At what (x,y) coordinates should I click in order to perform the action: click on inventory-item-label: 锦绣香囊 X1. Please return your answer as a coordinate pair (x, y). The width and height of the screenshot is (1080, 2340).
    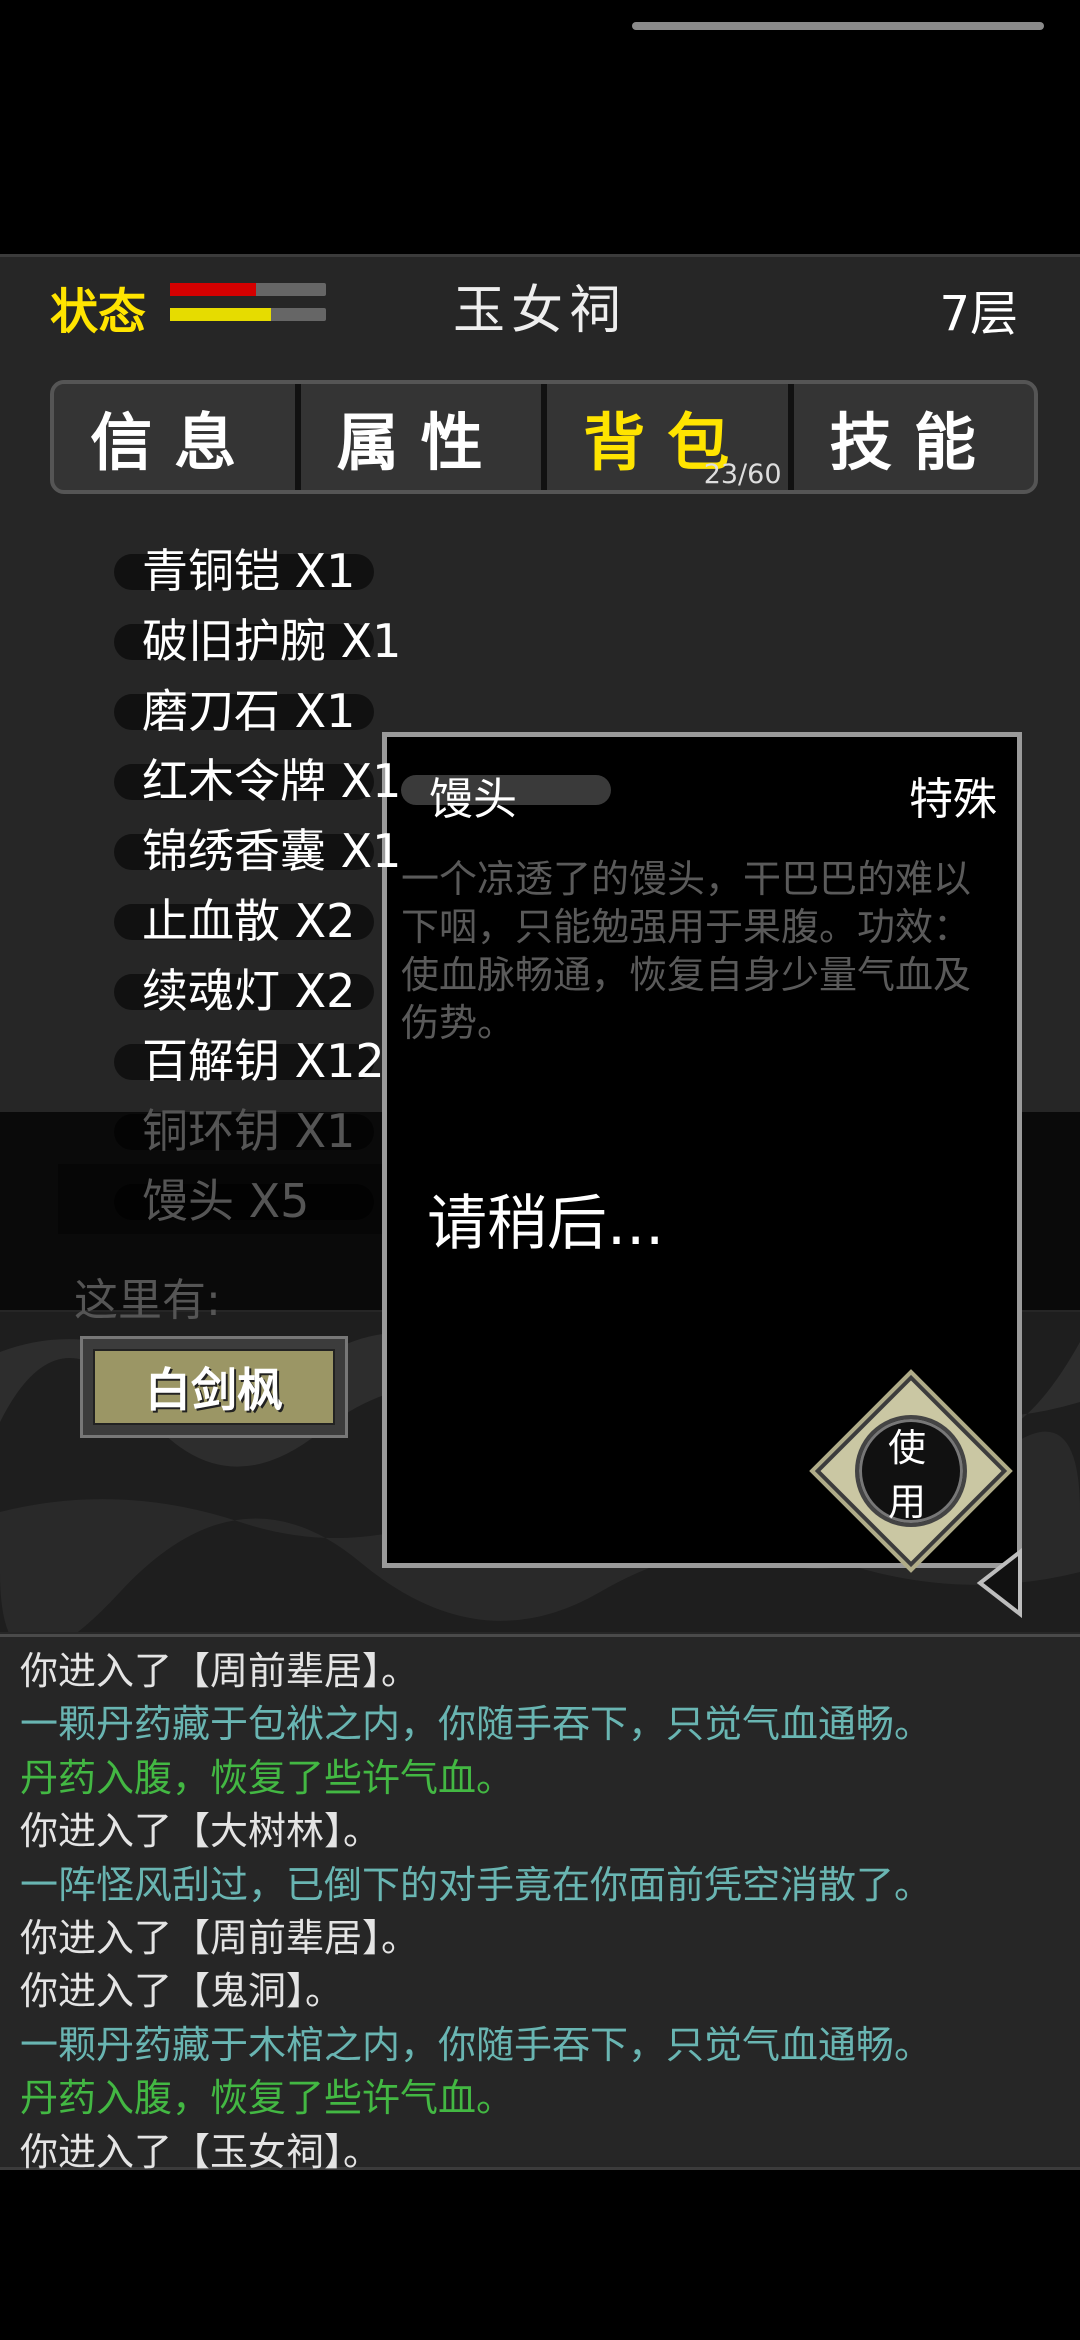
    Looking at the image, I should click on (272, 851).